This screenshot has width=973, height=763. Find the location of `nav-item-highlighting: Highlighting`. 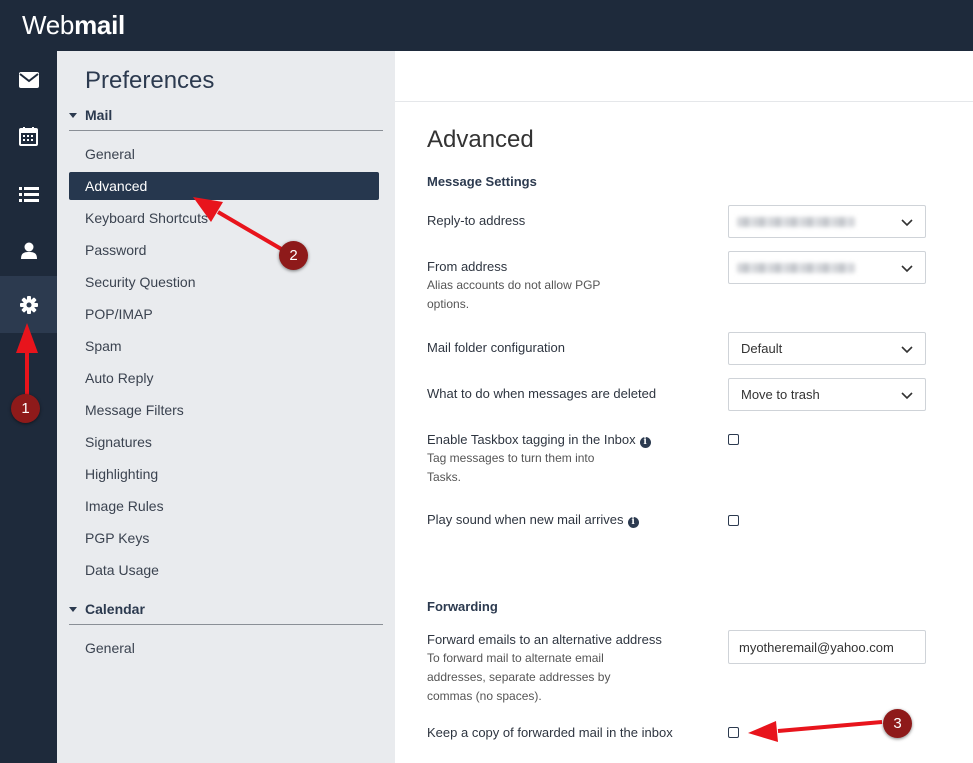

nav-item-highlighting: Highlighting is located at coordinates (224, 474).